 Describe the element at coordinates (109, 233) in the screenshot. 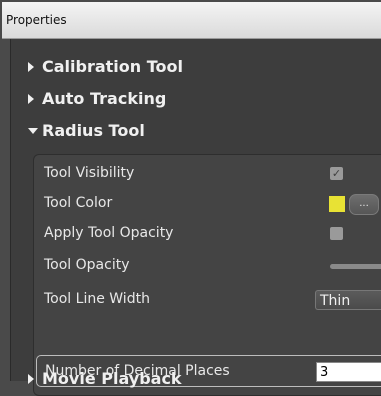

I see `apply-tool-opacity-label: Apply Tool Opacity` at that location.